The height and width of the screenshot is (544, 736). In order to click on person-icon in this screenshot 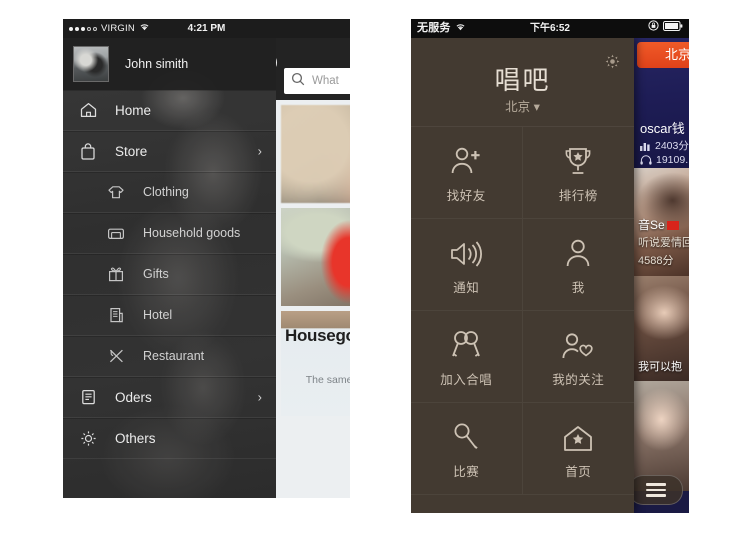, I will do `click(578, 251)`.